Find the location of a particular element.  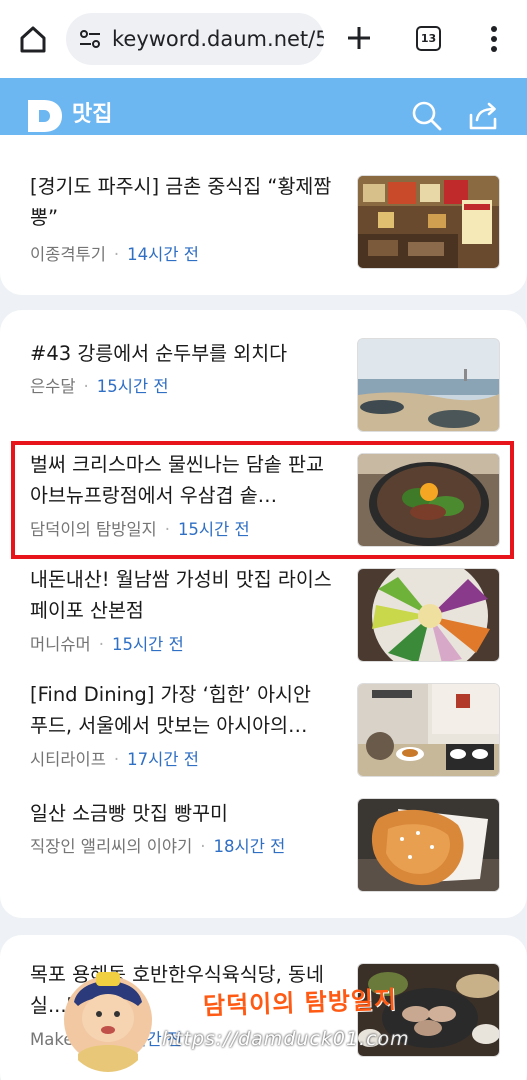

url-text: keyword.daum.net/5 is located at coordinates (218, 39).